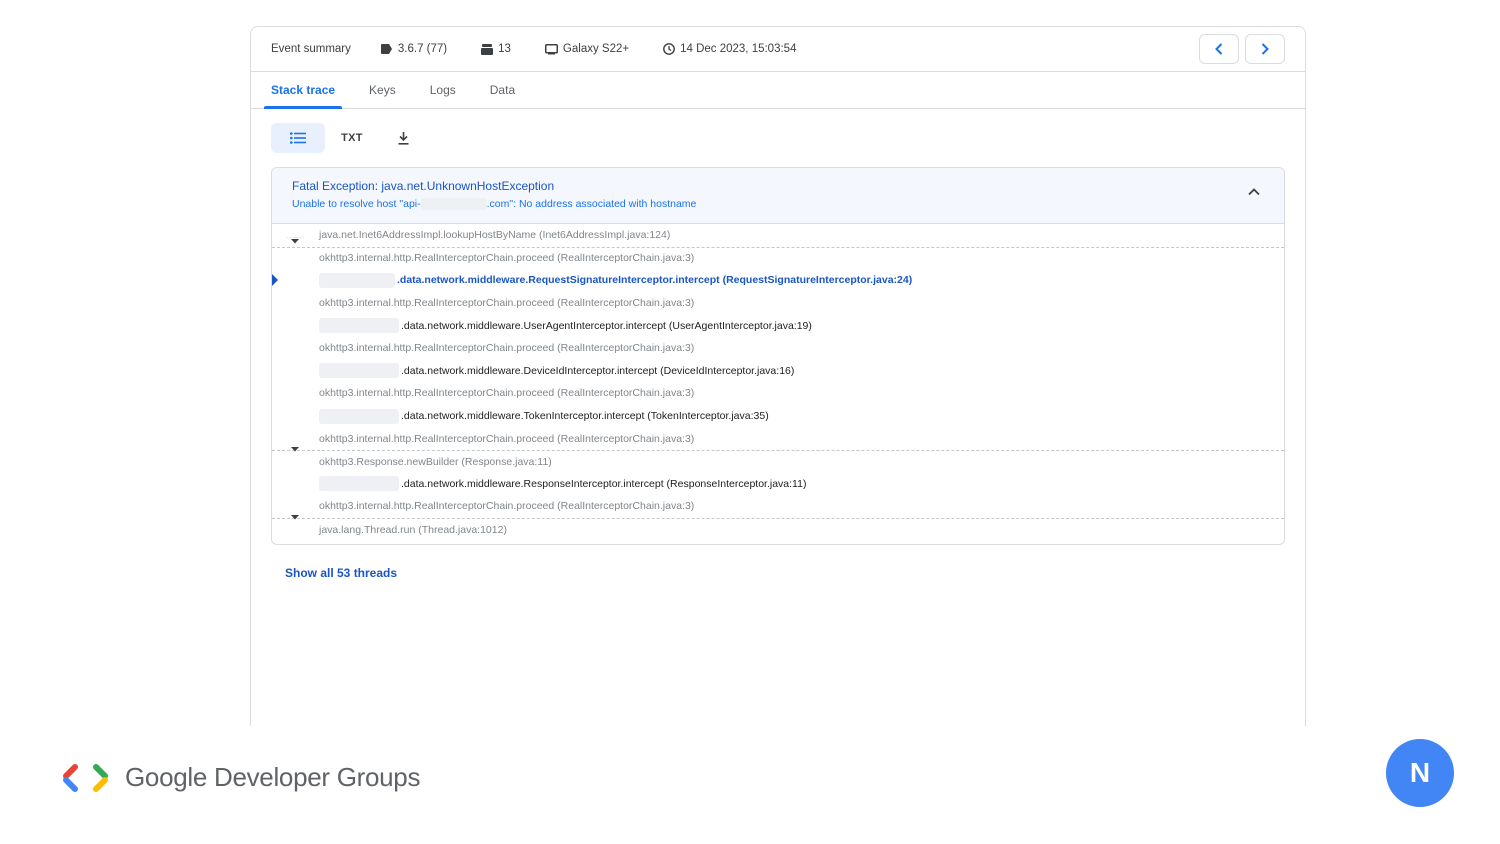 The height and width of the screenshot is (844, 1500). What do you see at coordinates (386, 49) in the screenshot?
I see `tag-icon` at bounding box center [386, 49].